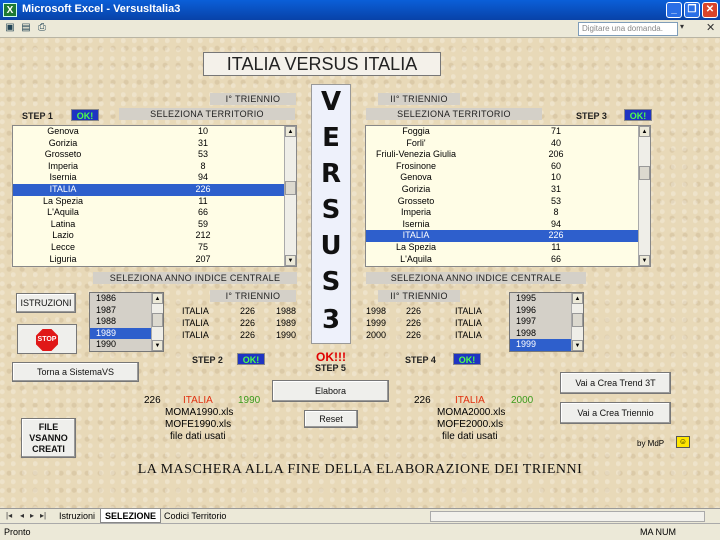 The height and width of the screenshot is (540, 720). Describe the element at coordinates (331, 419) in the screenshot. I see `reset-button: Reset` at that location.